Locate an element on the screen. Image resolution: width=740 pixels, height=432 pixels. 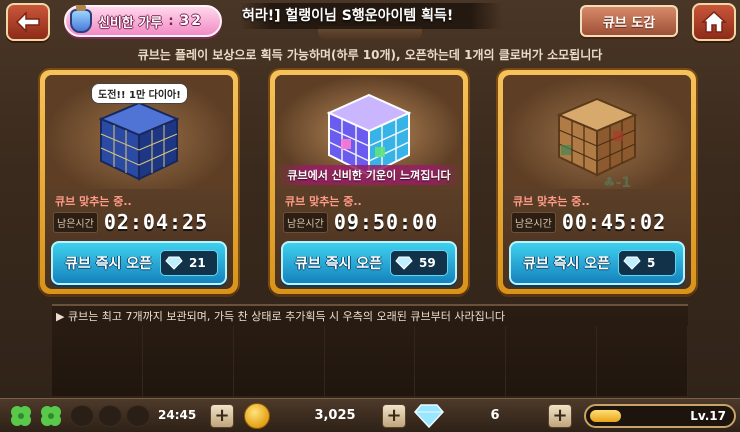
level-bar: Lv.17 is located at coordinates (660, 416).